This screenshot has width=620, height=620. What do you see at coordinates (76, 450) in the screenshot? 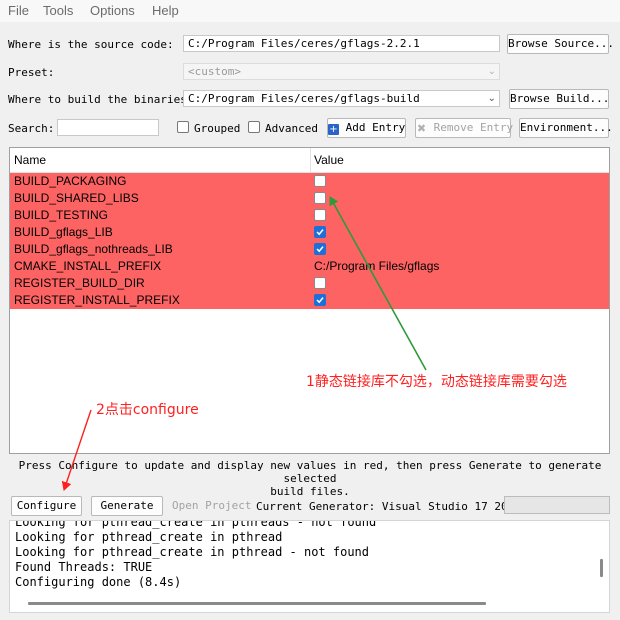
I see `red-arrow` at bounding box center [76, 450].